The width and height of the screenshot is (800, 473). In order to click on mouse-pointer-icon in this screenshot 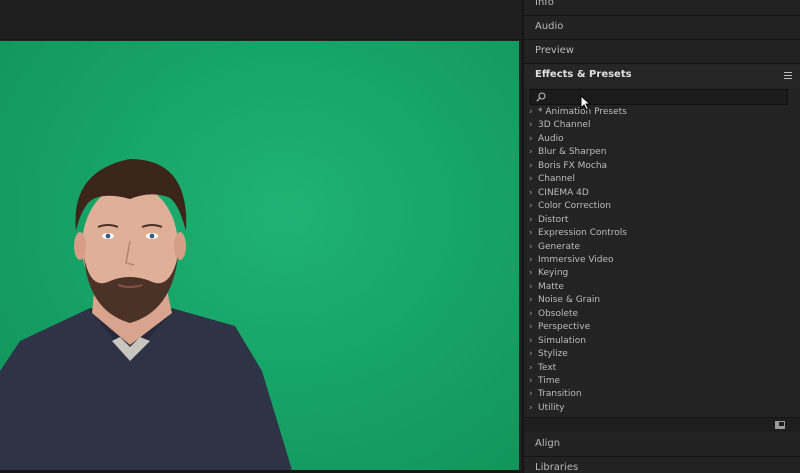, I will do `click(586, 103)`.